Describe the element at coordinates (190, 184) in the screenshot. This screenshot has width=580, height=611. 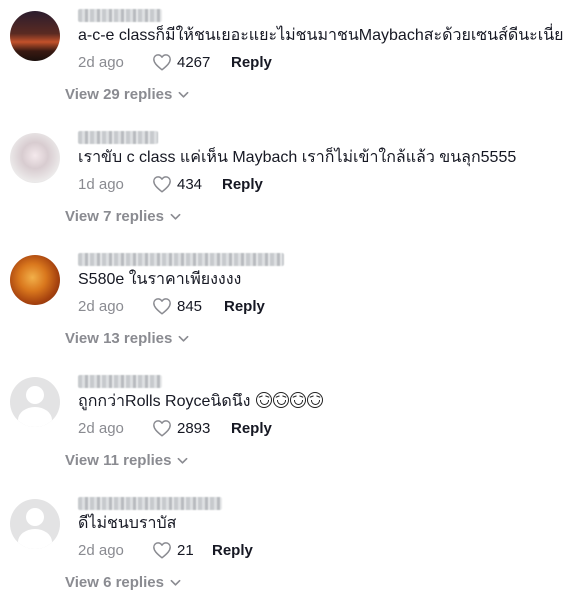
I see `like-count: 434` at that location.